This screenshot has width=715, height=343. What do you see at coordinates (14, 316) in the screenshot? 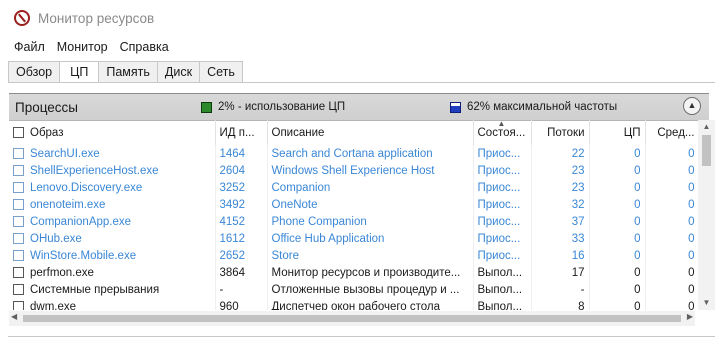
I see `scroll-left-icon: ◀` at bounding box center [14, 316].